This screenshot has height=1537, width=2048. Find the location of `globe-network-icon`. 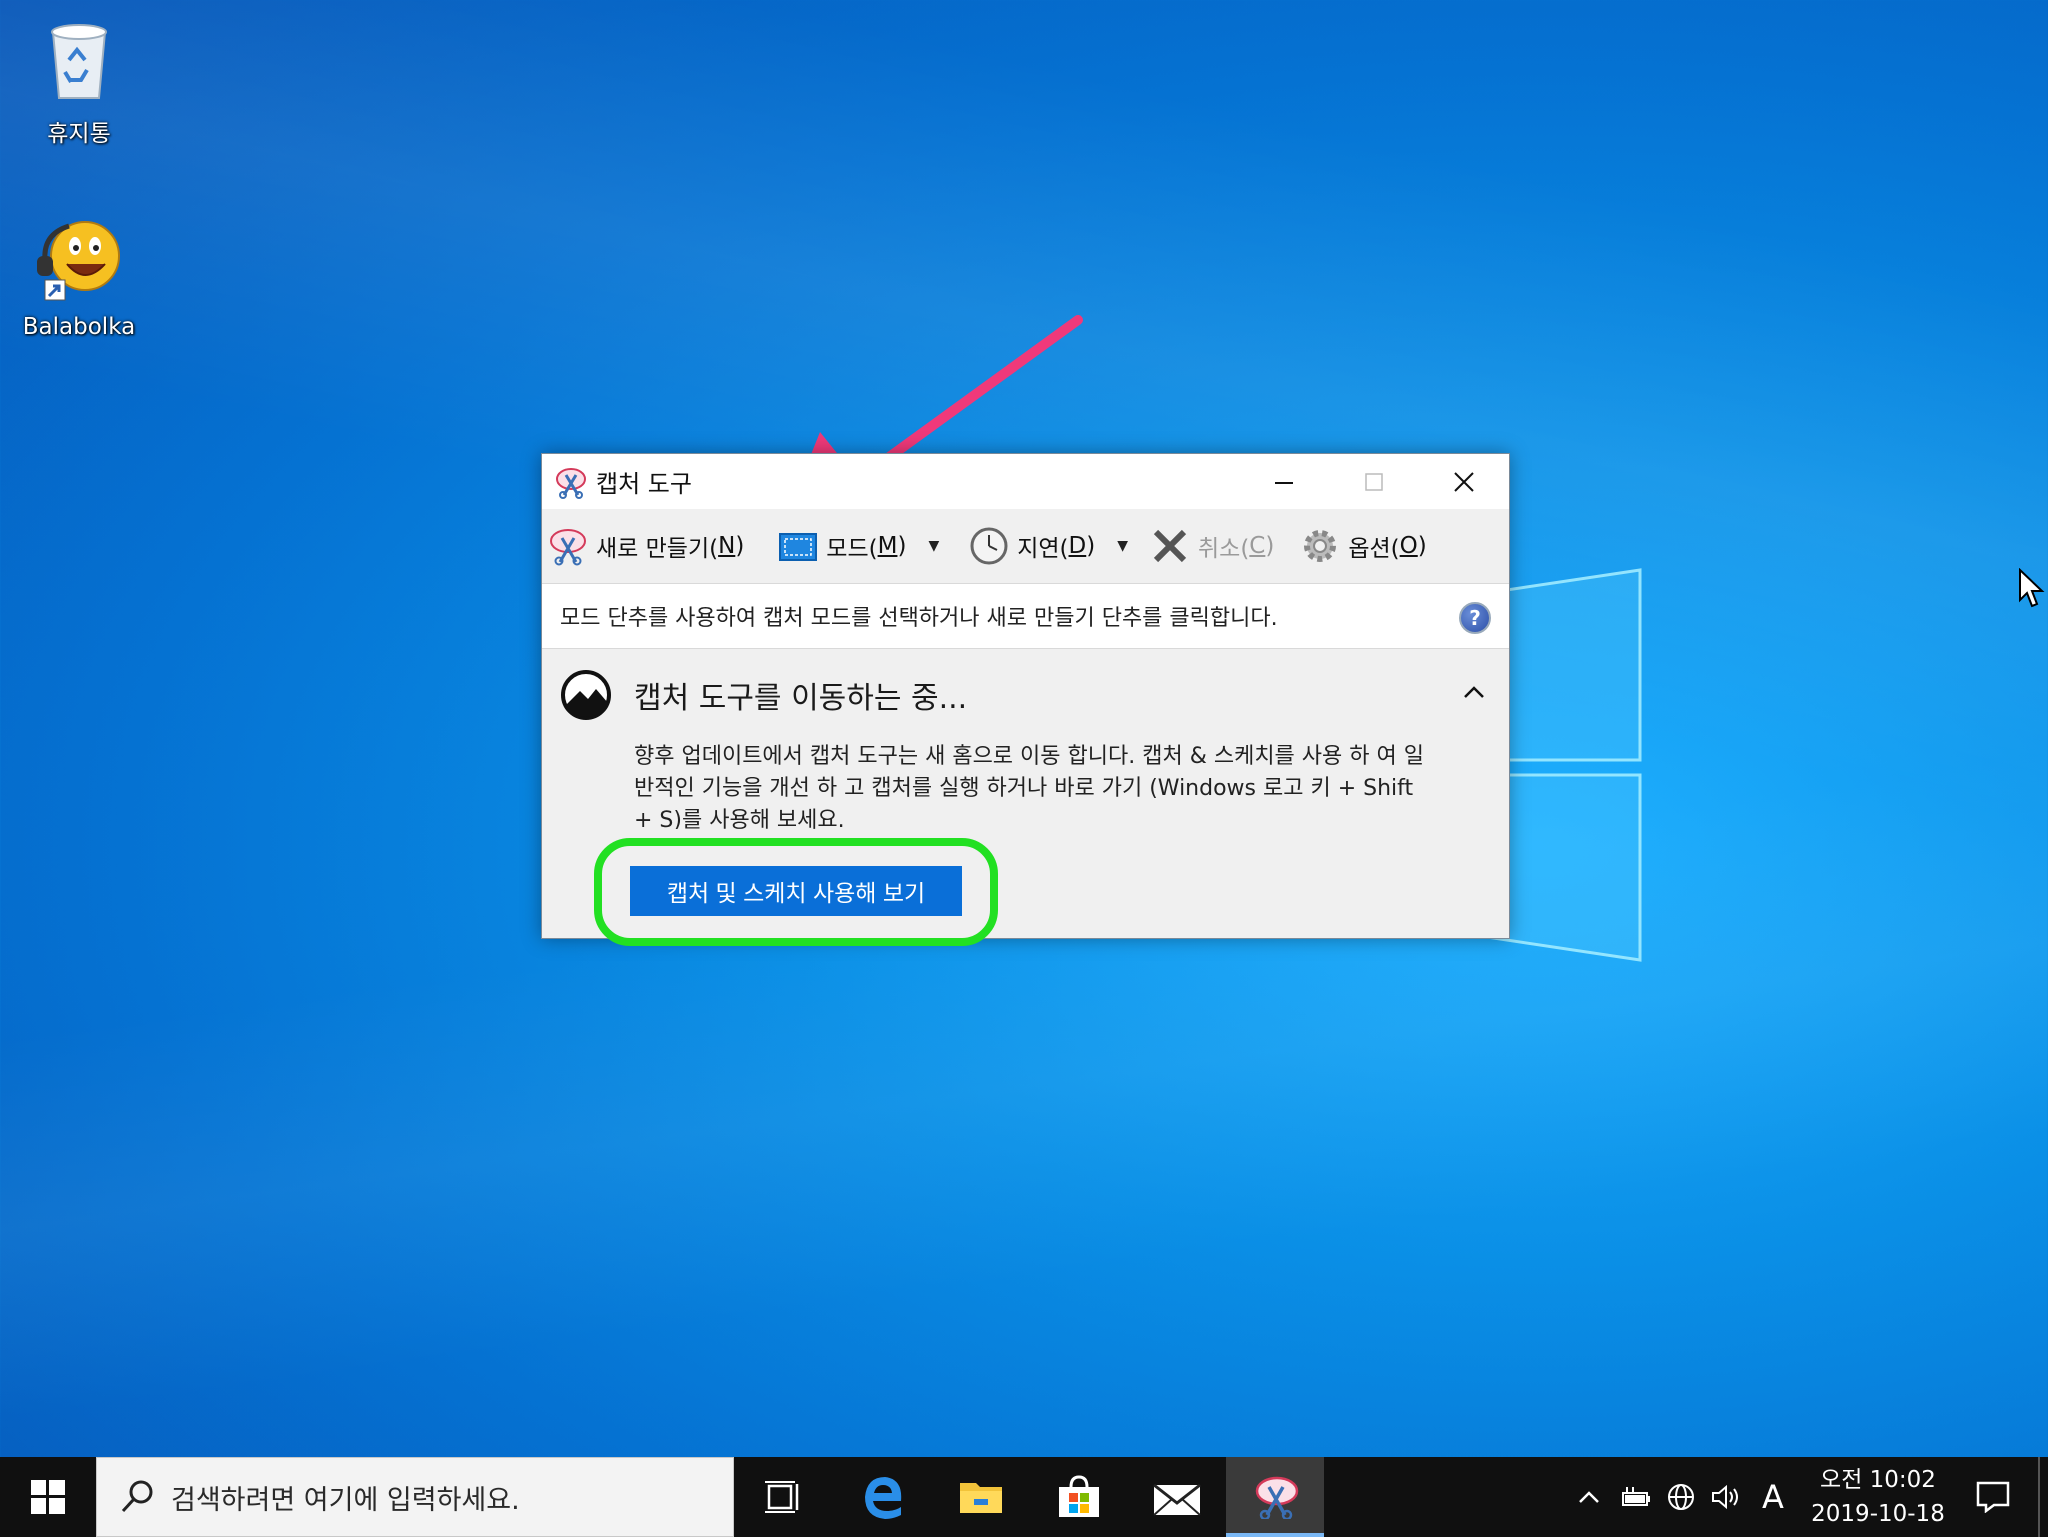

globe-network-icon is located at coordinates (1681, 1497).